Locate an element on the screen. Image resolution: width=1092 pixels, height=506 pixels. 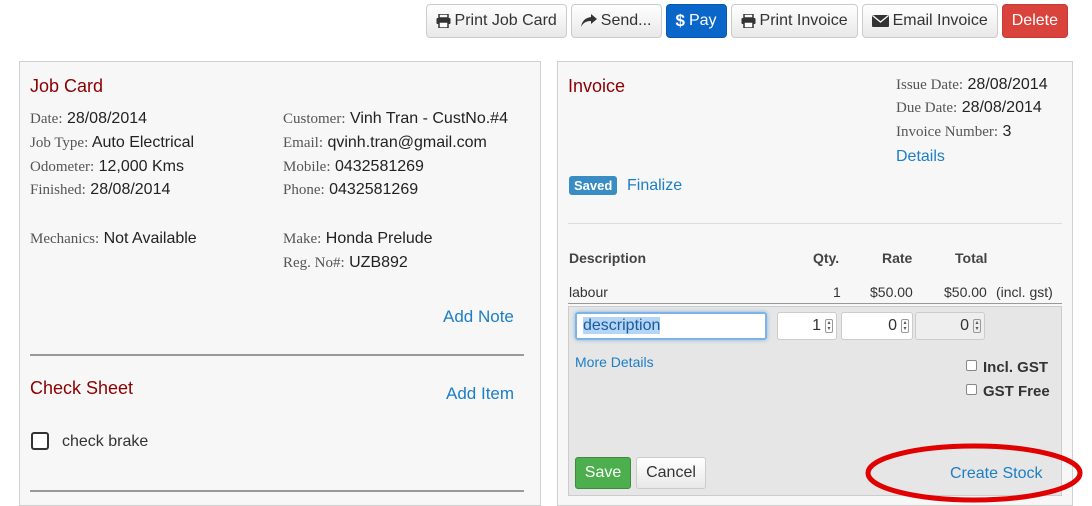
col-description: Description is located at coordinates (608, 258).